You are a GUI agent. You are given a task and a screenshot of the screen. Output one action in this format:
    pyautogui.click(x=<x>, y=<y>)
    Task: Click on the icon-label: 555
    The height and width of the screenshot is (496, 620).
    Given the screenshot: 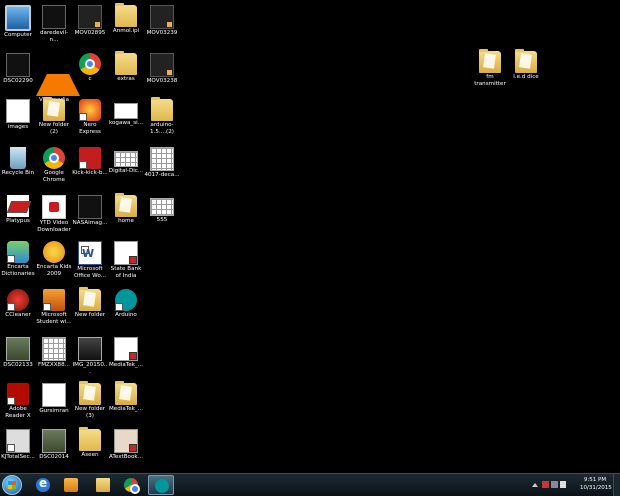 What is the action you would take?
    pyautogui.click(x=162, y=220)
    